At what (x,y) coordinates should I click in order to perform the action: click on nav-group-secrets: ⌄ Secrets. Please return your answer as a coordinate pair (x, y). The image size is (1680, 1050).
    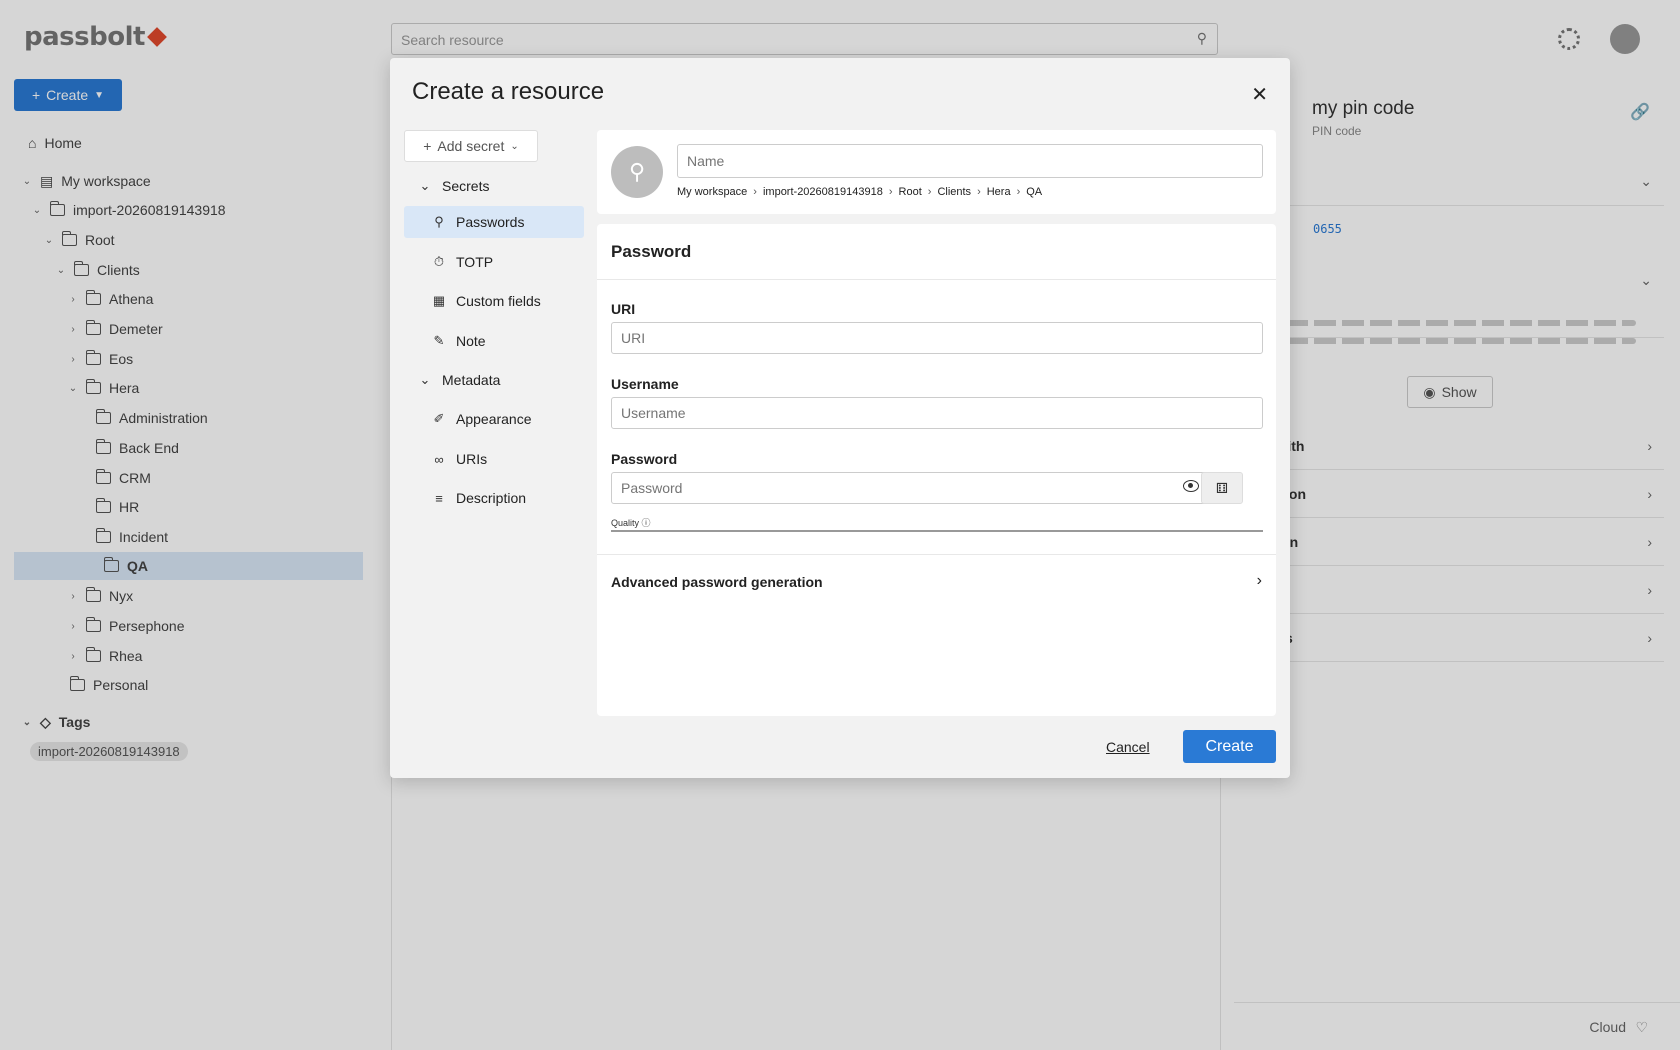
    Looking at the image, I should click on (494, 186).